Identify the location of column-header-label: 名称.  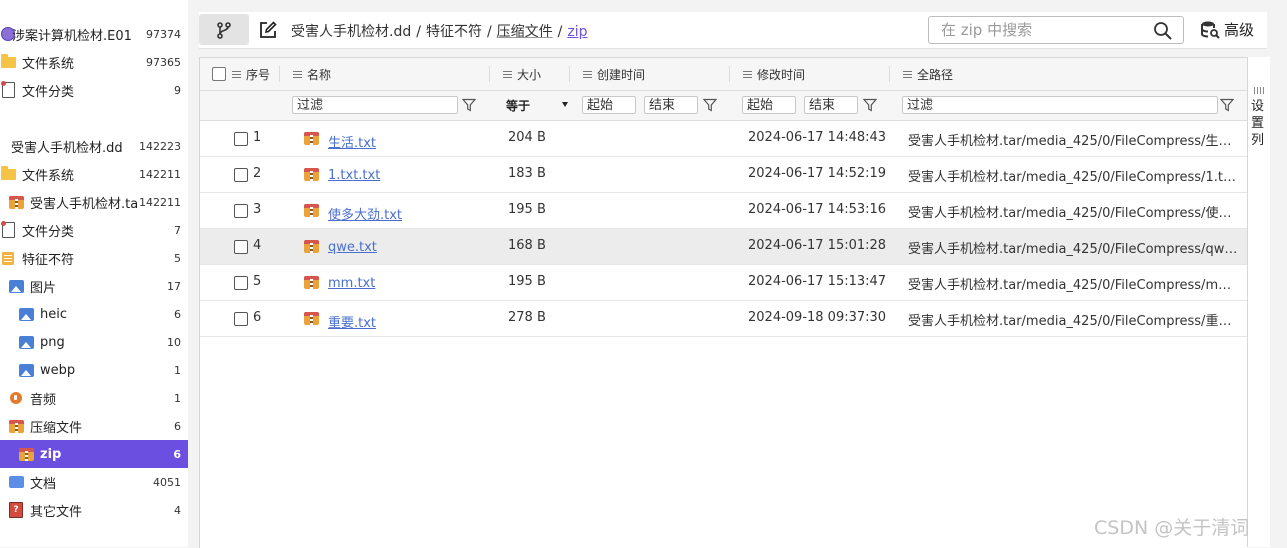
(319, 74).